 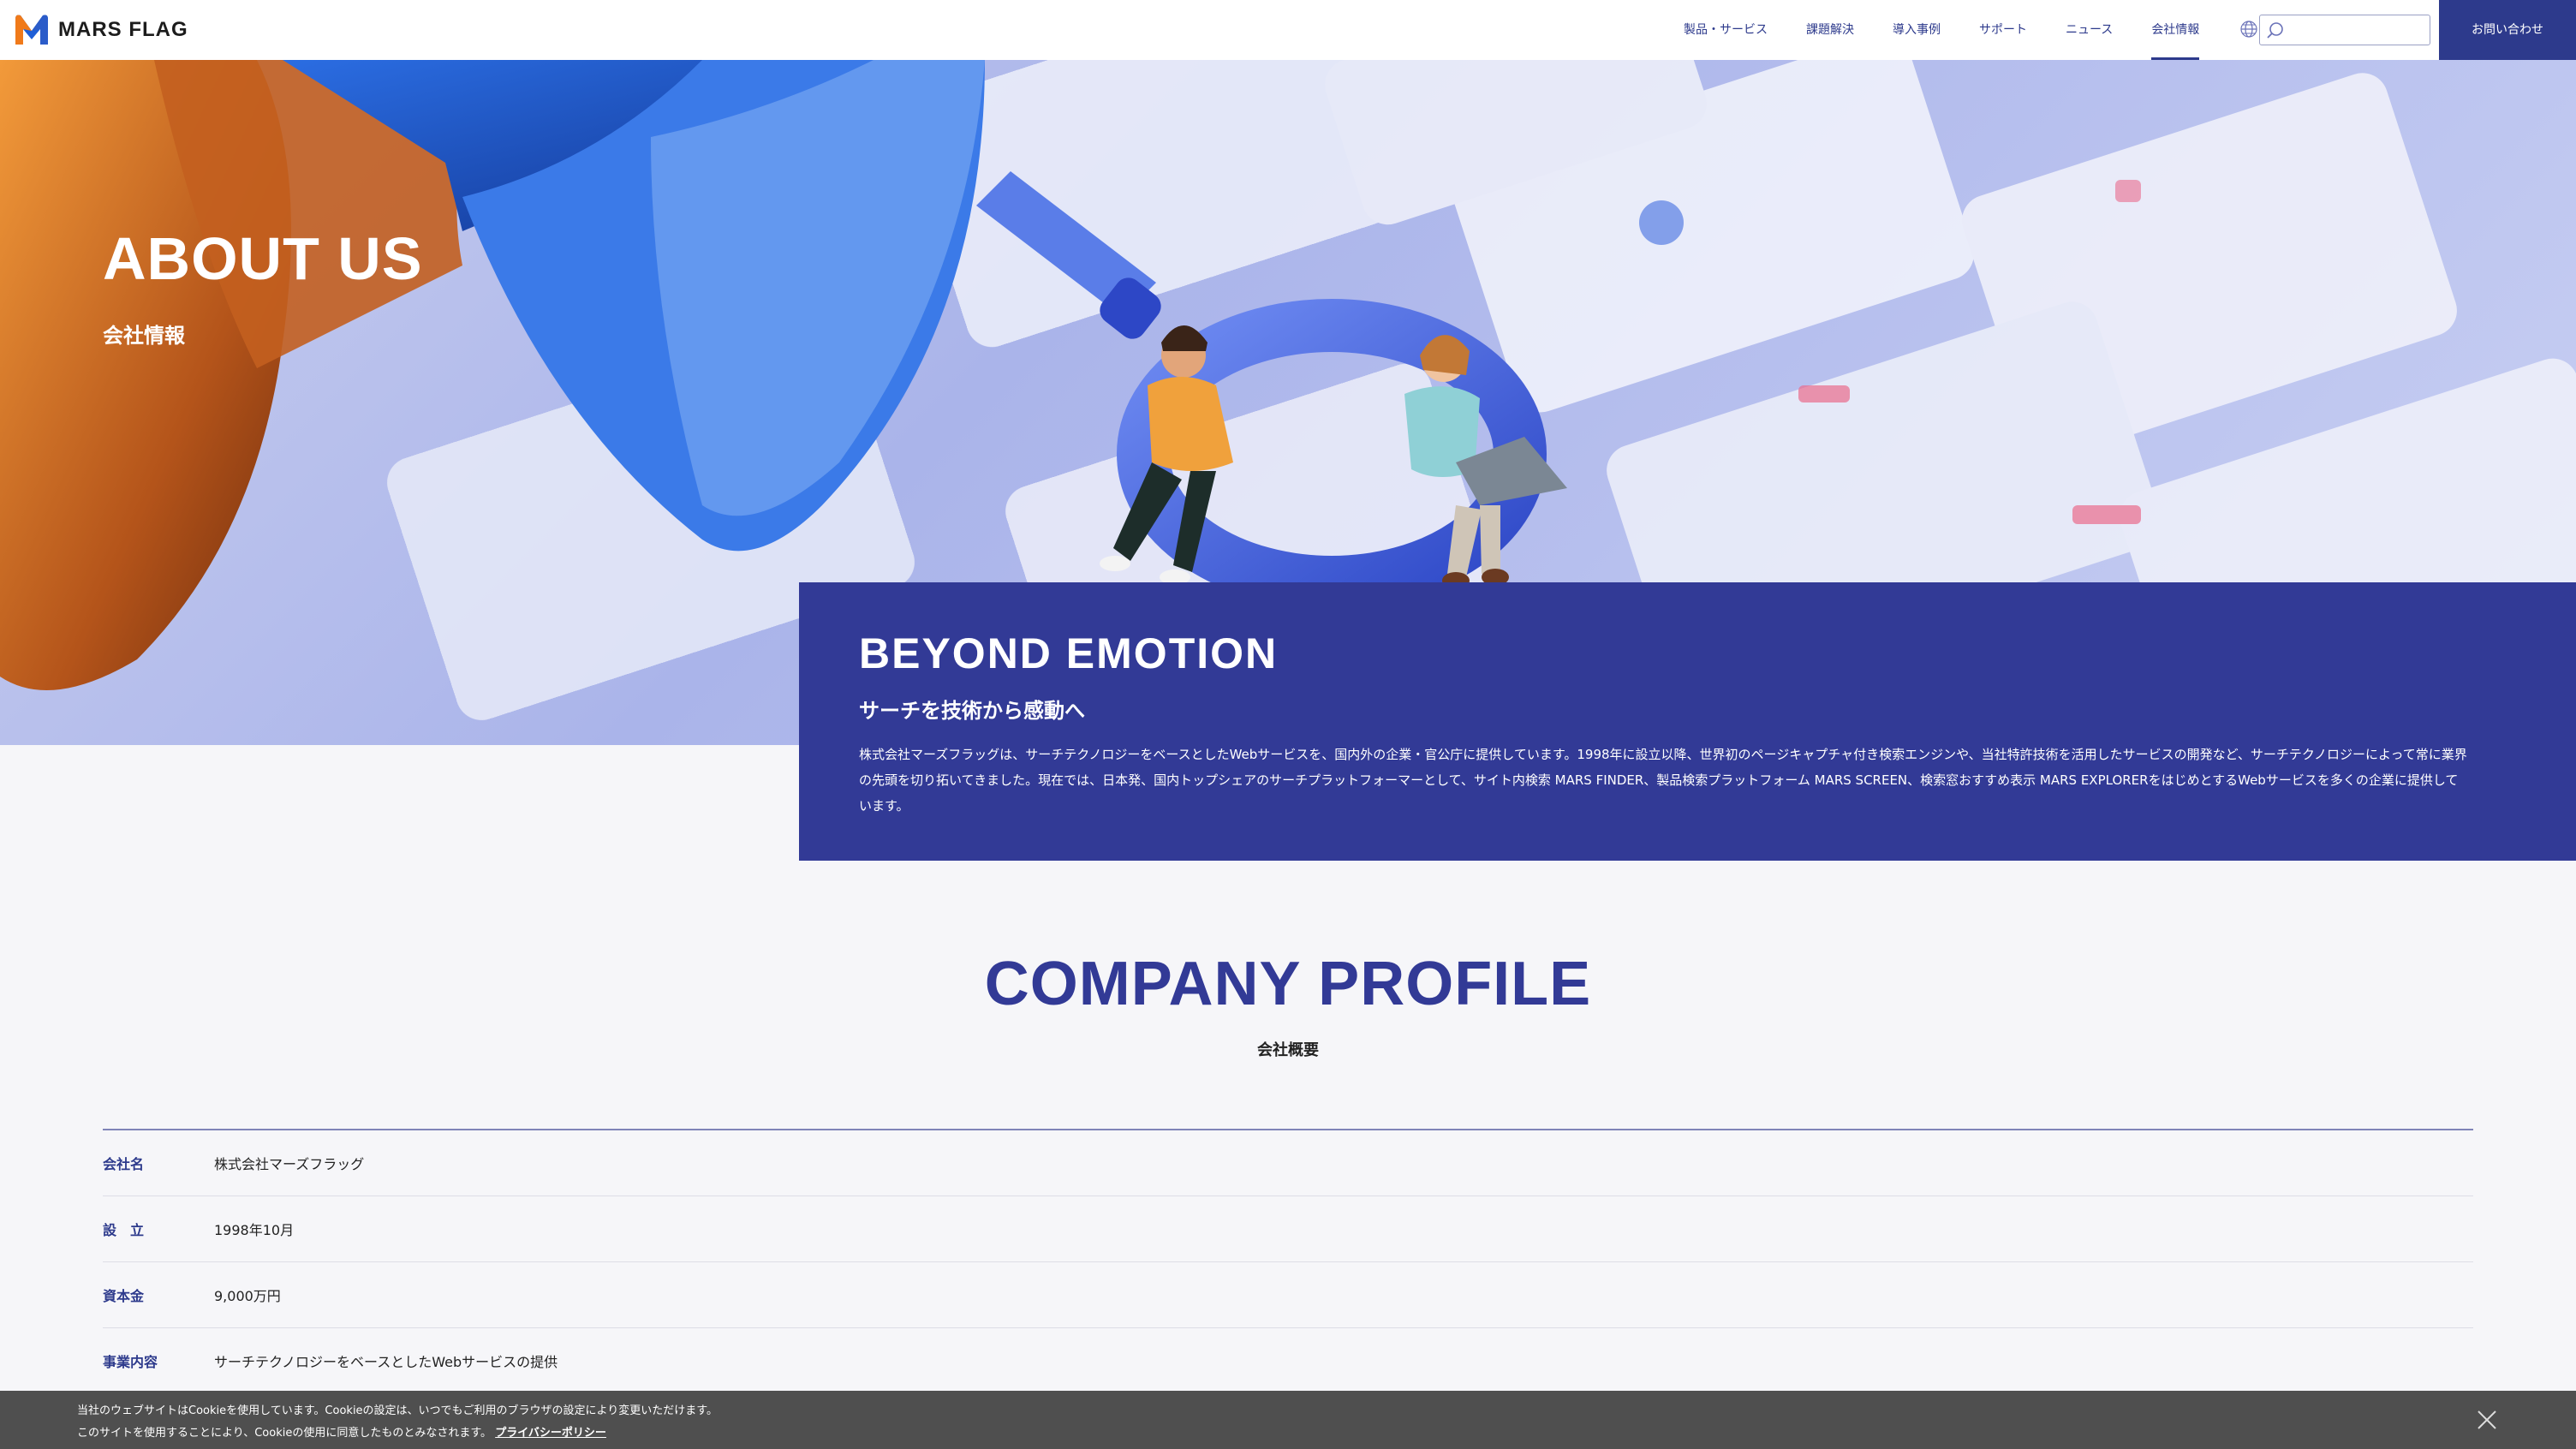 I want to click on mars-flag-logo-icon, so click(x=31, y=30).